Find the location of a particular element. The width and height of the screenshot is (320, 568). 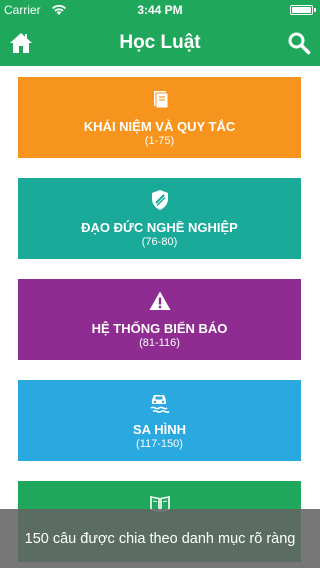

status-bar: Carrier 3:44 PM is located at coordinates (160, 10).